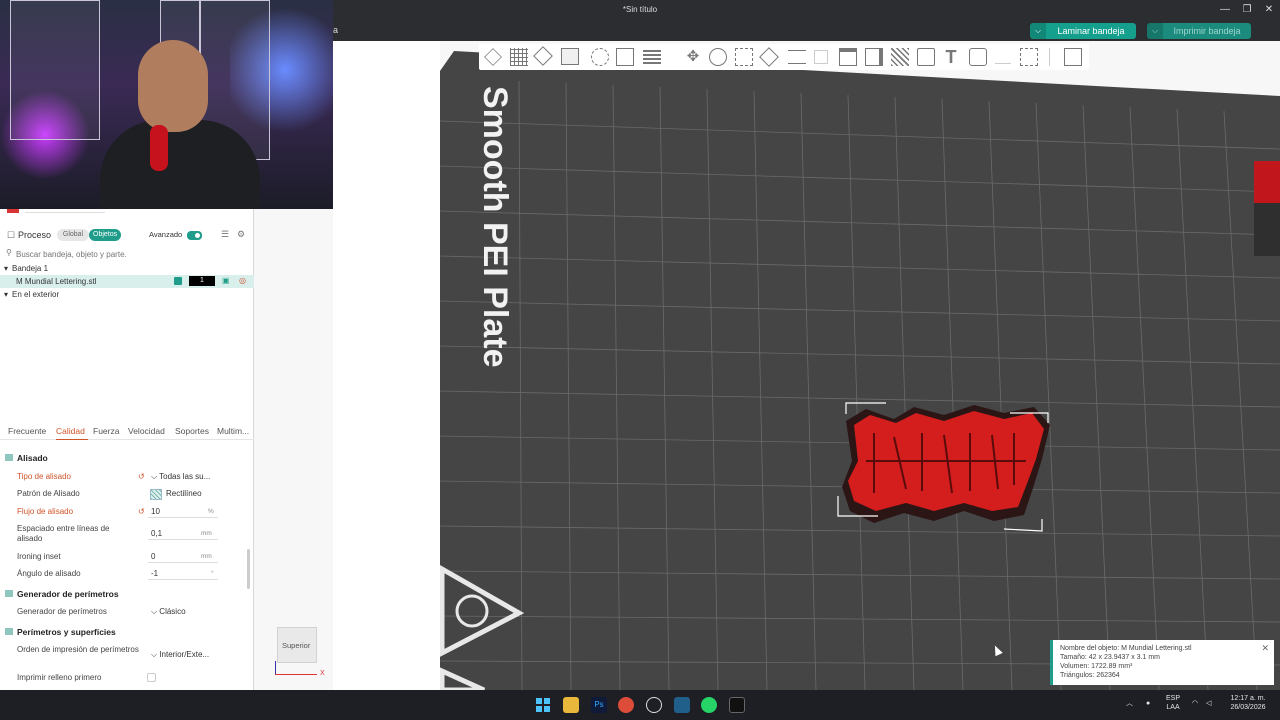  What do you see at coordinates (9, 631) in the screenshot?
I see `section-icon` at bounding box center [9, 631].